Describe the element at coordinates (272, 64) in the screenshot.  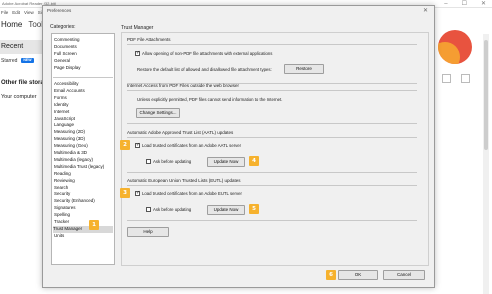
I see `pdf-attachments-box` at that location.